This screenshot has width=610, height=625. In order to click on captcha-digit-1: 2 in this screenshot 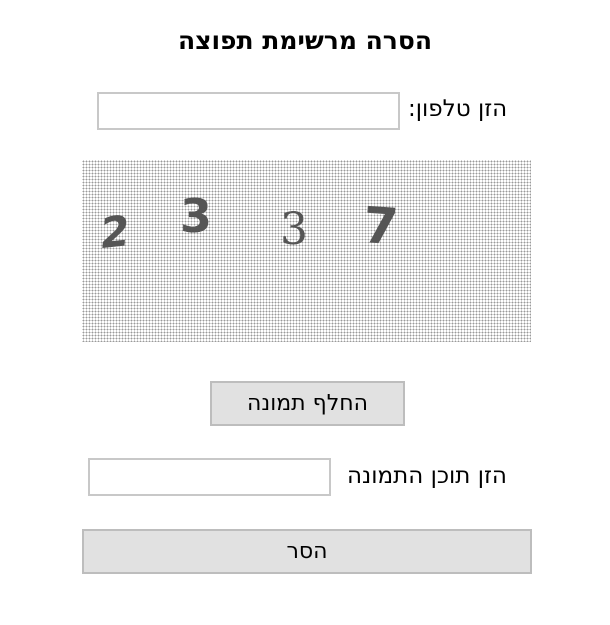, I will do `click(115, 232)`.